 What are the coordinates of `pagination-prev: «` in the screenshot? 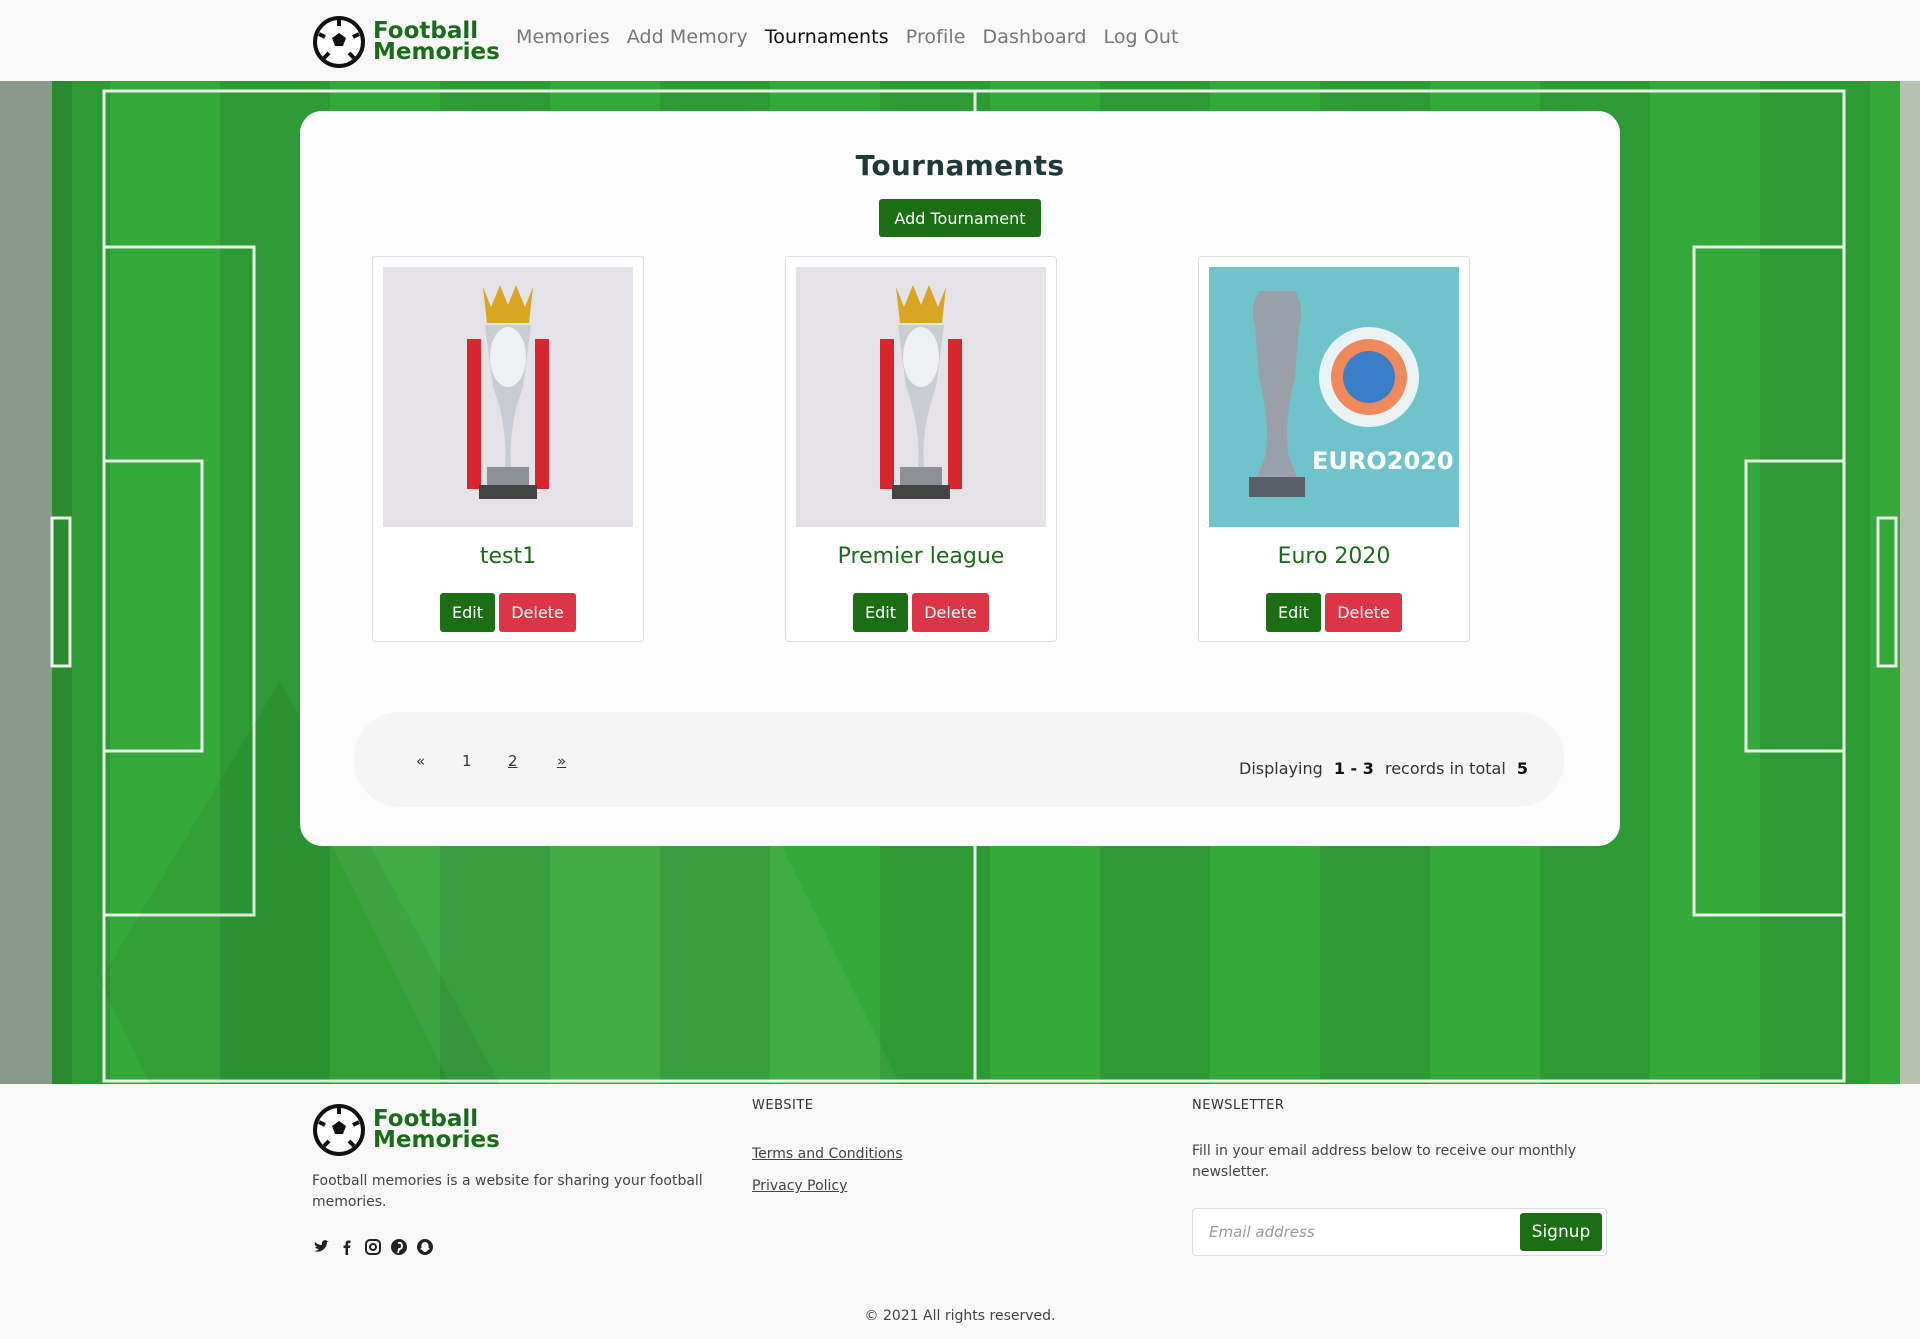 It's located at (420, 761).